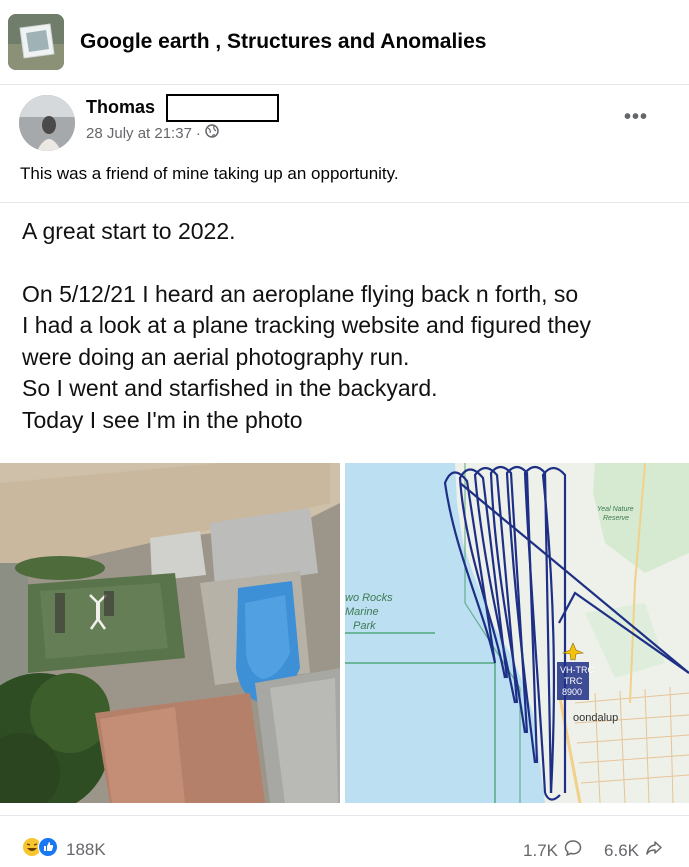 This screenshot has width=689, height=867. Describe the element at coordinates (616, 518) in the screenshot. I see `map-reserve-label-2: Reserve` at that location.